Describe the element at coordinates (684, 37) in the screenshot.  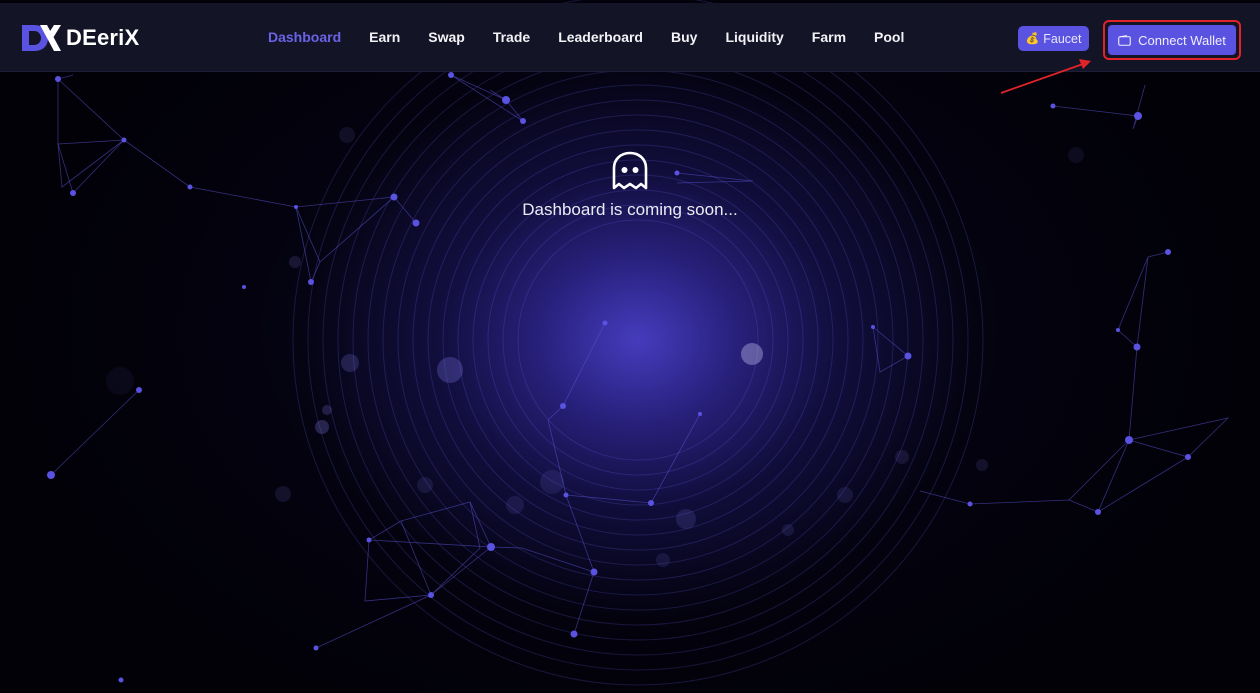
I see `nav-item-buy: Buy` at that location.